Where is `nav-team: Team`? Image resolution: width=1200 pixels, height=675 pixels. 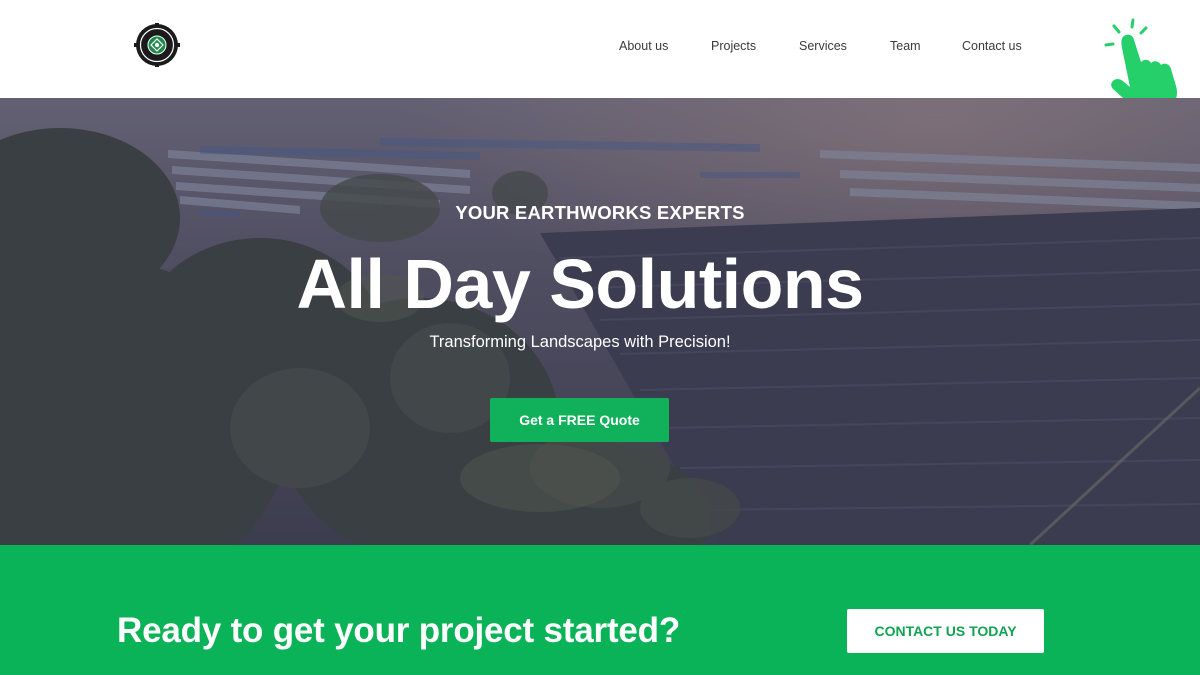 nav-team: Team is located at coordinates (905, 46).